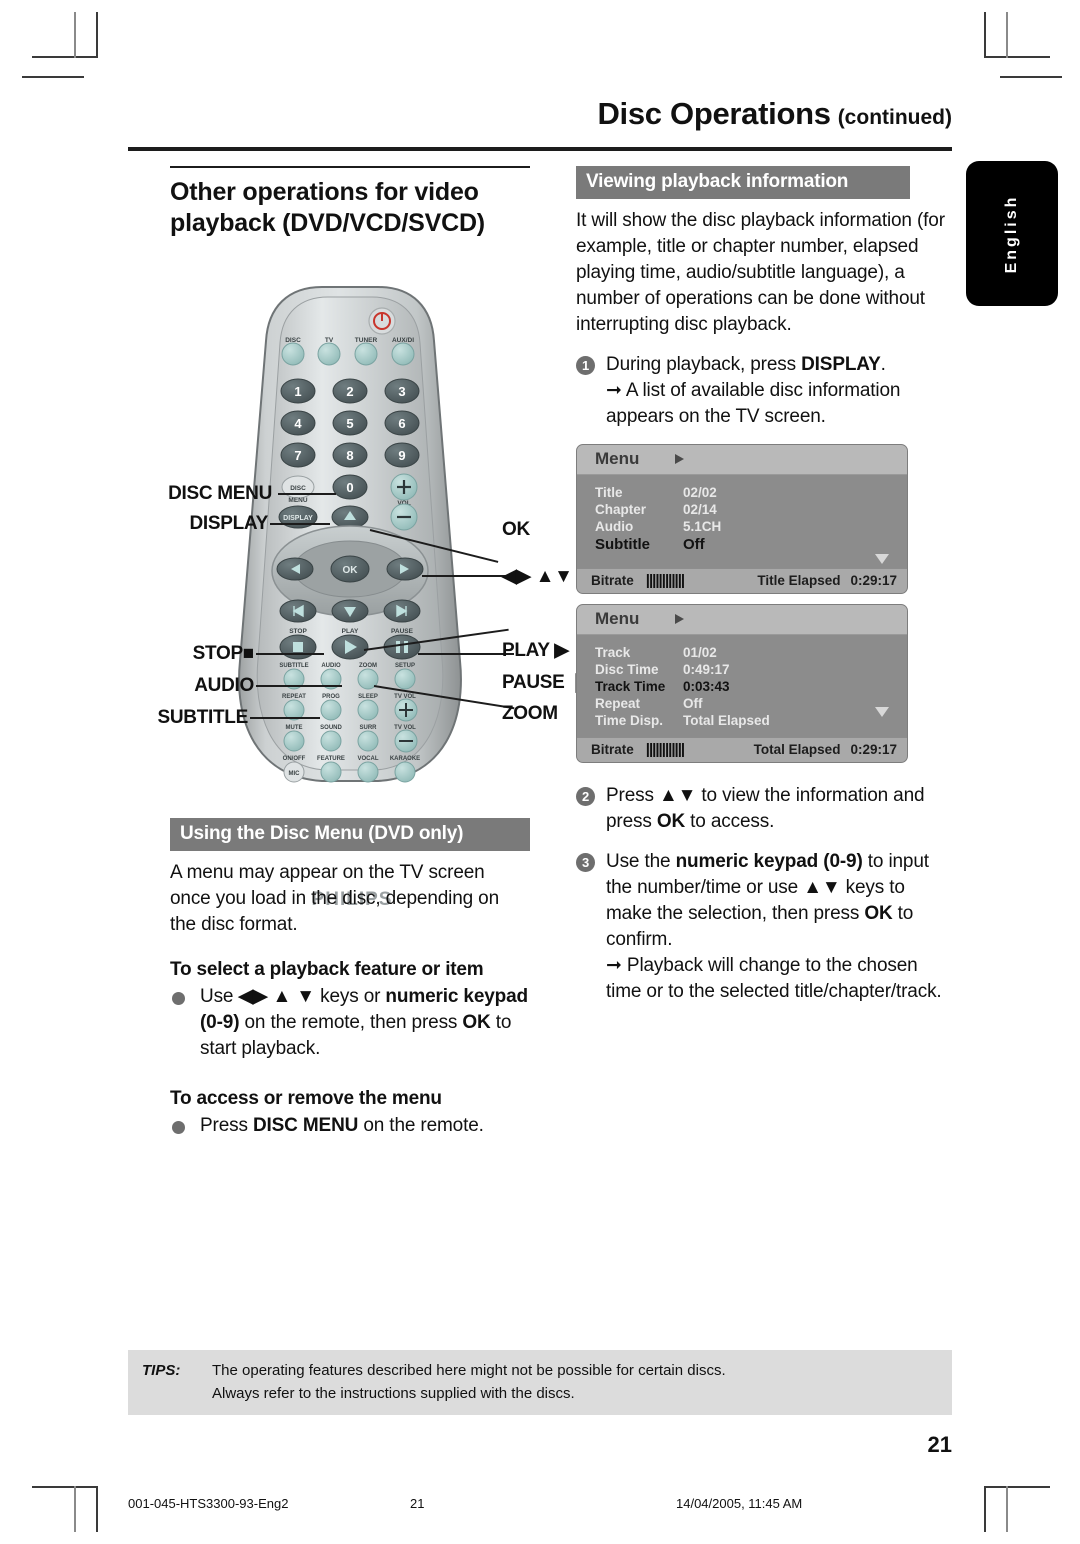  Describe the element at coordinates (742, 703) in the screenshot. I see `osd-row: Repeat Off` at that location.